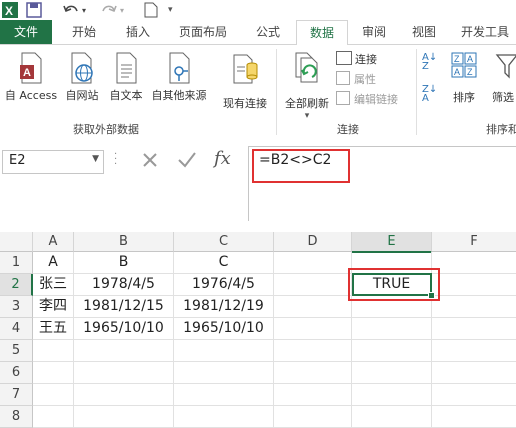 Image resolution: width=516 pixels, height=428 pixels. Describe the element at coordinates (313, 395) in the screenshot. I see `cell-D7` at that location.